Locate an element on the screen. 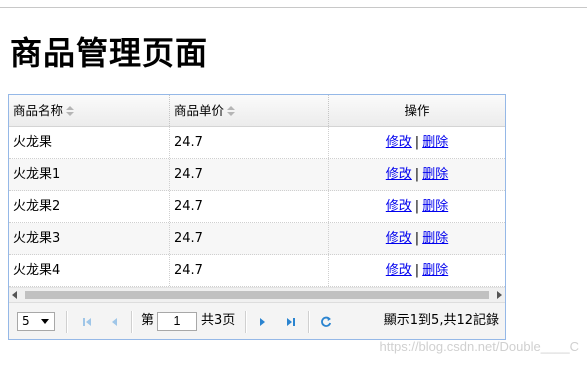 The image size is (587, 367). column-header-name: 商品名称 is located at coordinates (89, 110).